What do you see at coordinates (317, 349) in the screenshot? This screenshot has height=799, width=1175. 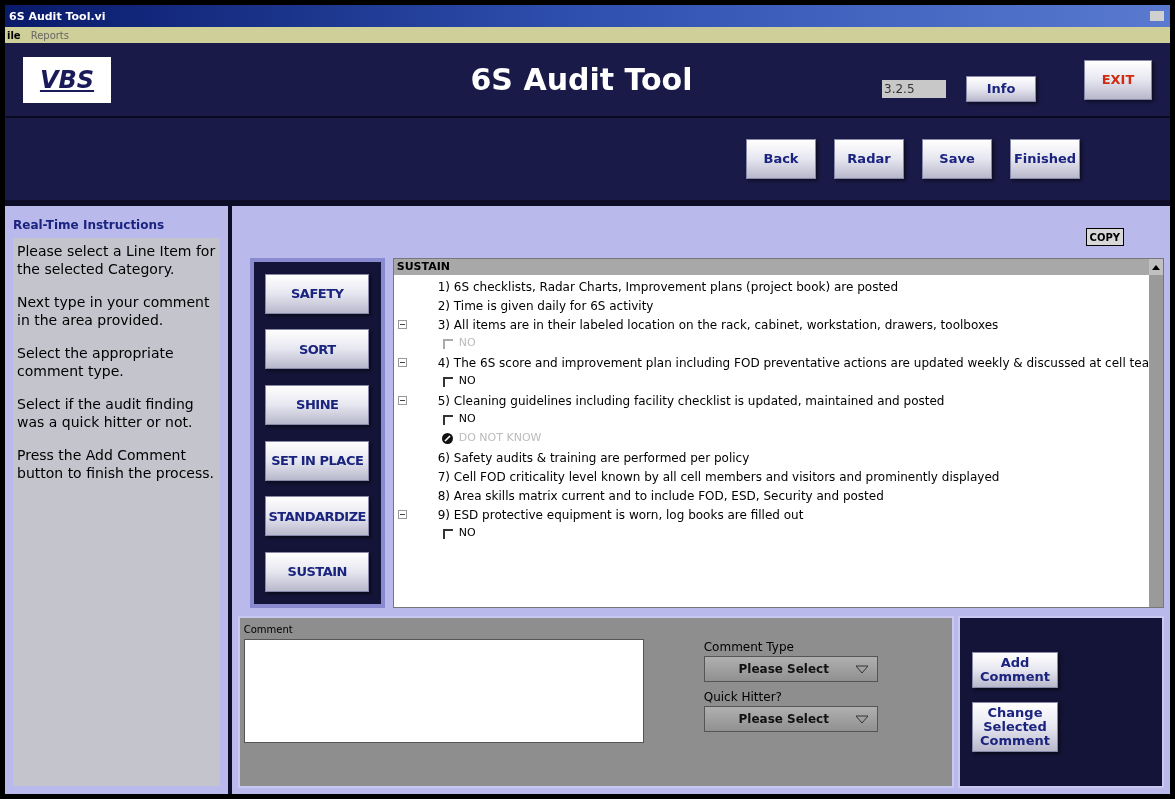 I see `category-button: SORT` at bounding box center [317, 349].